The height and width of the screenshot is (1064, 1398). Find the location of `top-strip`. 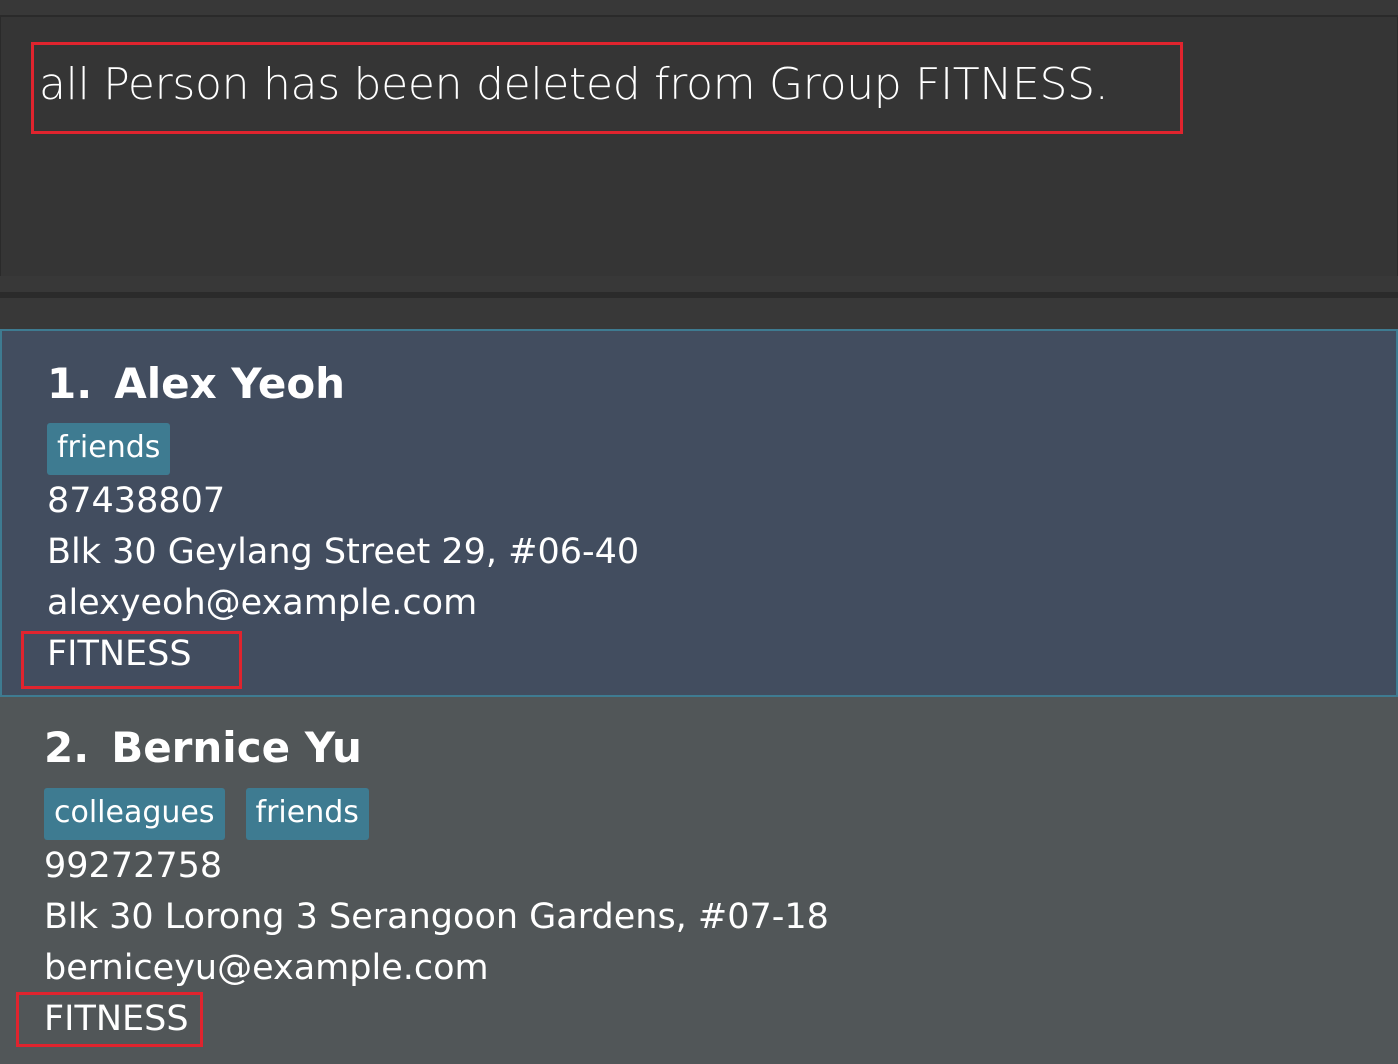

top-strip is located at coordinates (699, 7).